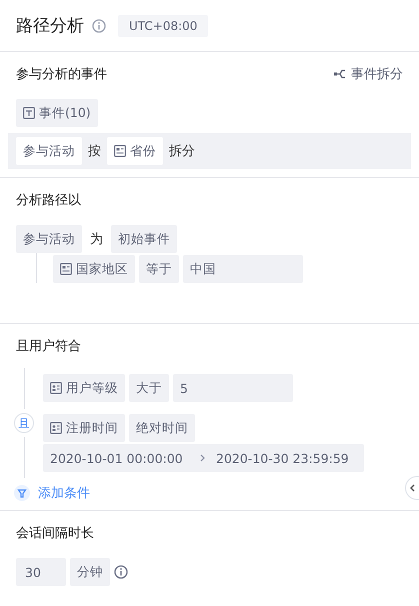  Describe the element at coordinates (90, 572) in the screenshot. I see `unit-selector: 分钟` at that location.